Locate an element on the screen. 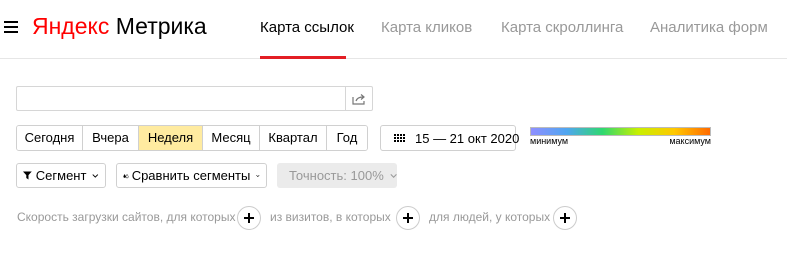 The image size is (787, 259). tab-click-map: Карта кликов is located at coordinates (426, 27).